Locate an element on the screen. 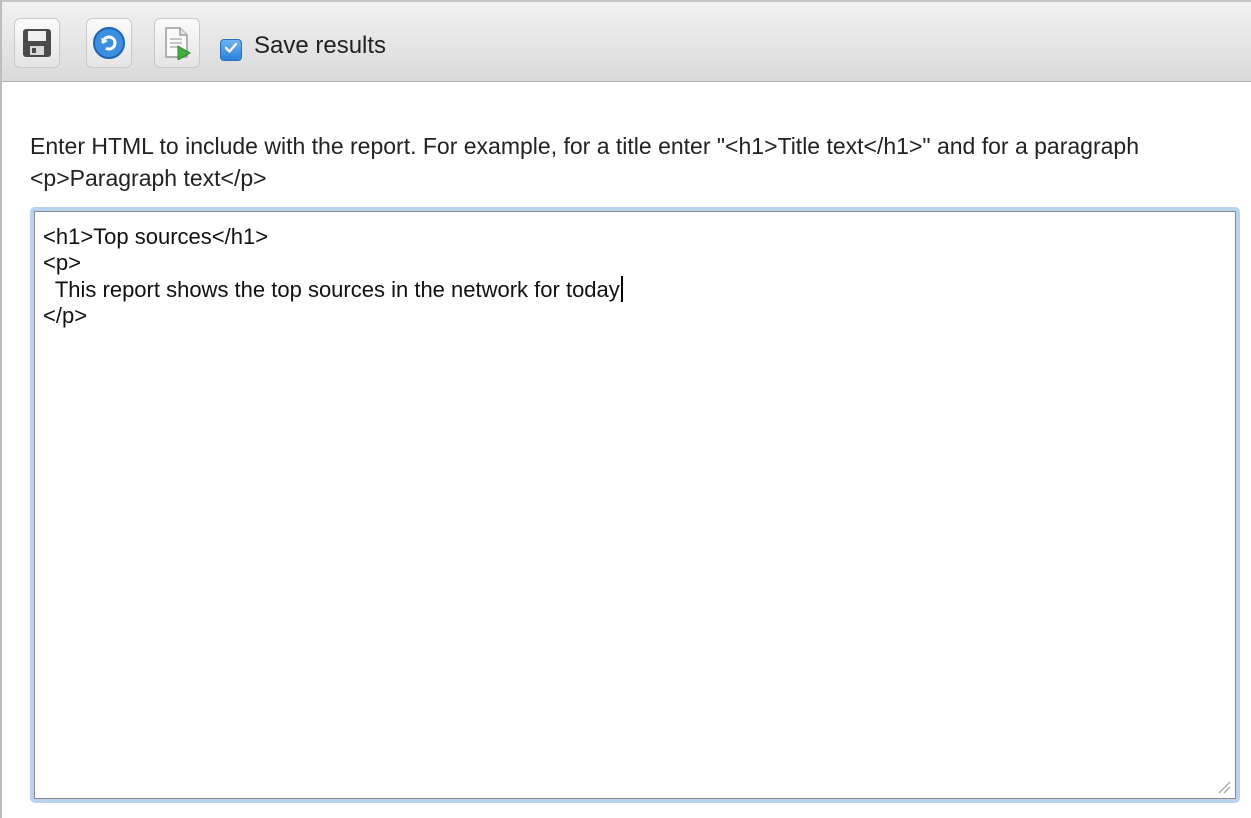  resize-grip-icon is located at coordinates (1223, 786).